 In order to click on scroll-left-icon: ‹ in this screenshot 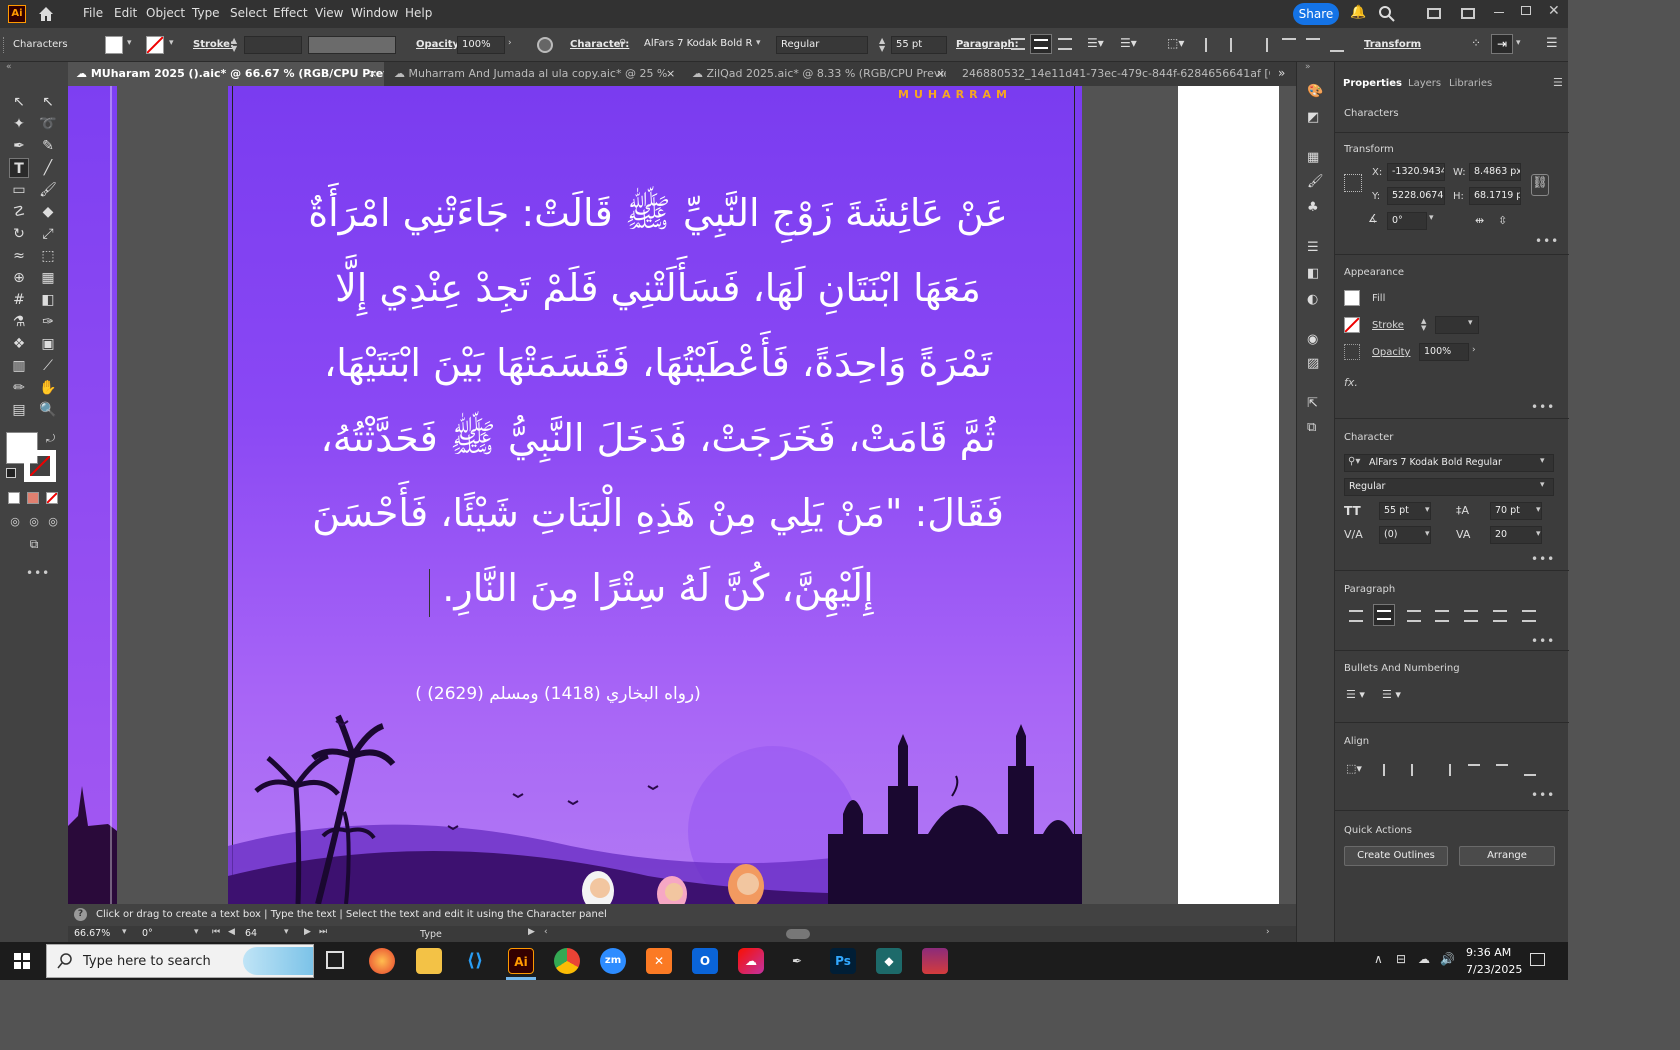, I will do `click(546, 932)`.